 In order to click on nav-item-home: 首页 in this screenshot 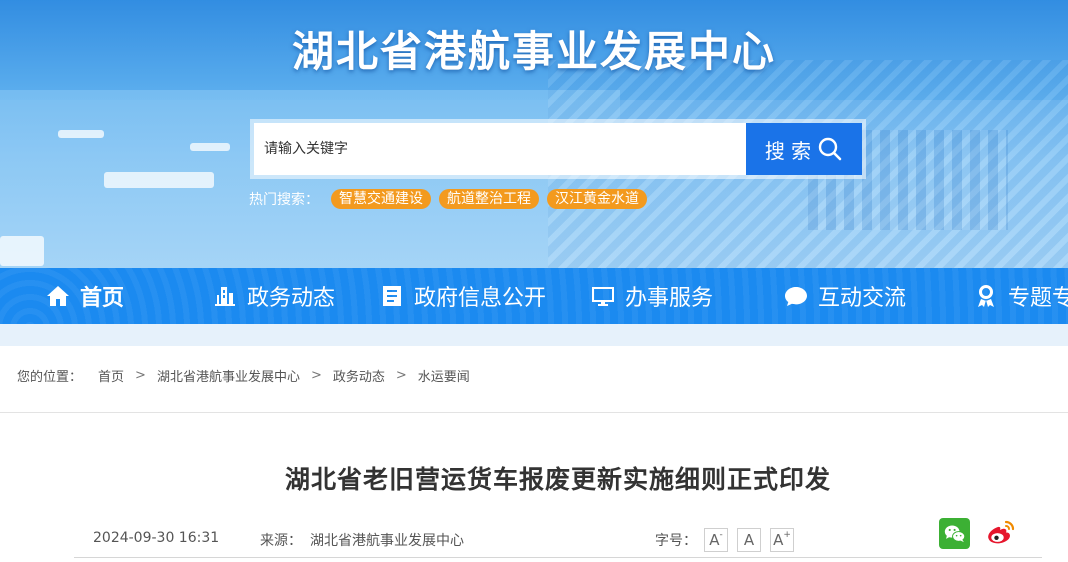, I will do `click(85, 296)`.